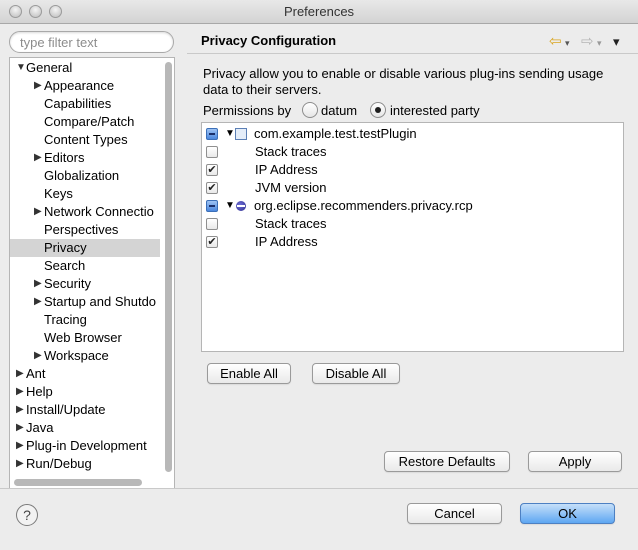 The width and height of the screenshot is (638, 550). Describe the element at coordinates (435, 111) in the screenshot. I see `radio-interested-party-label: interested party` at that location.